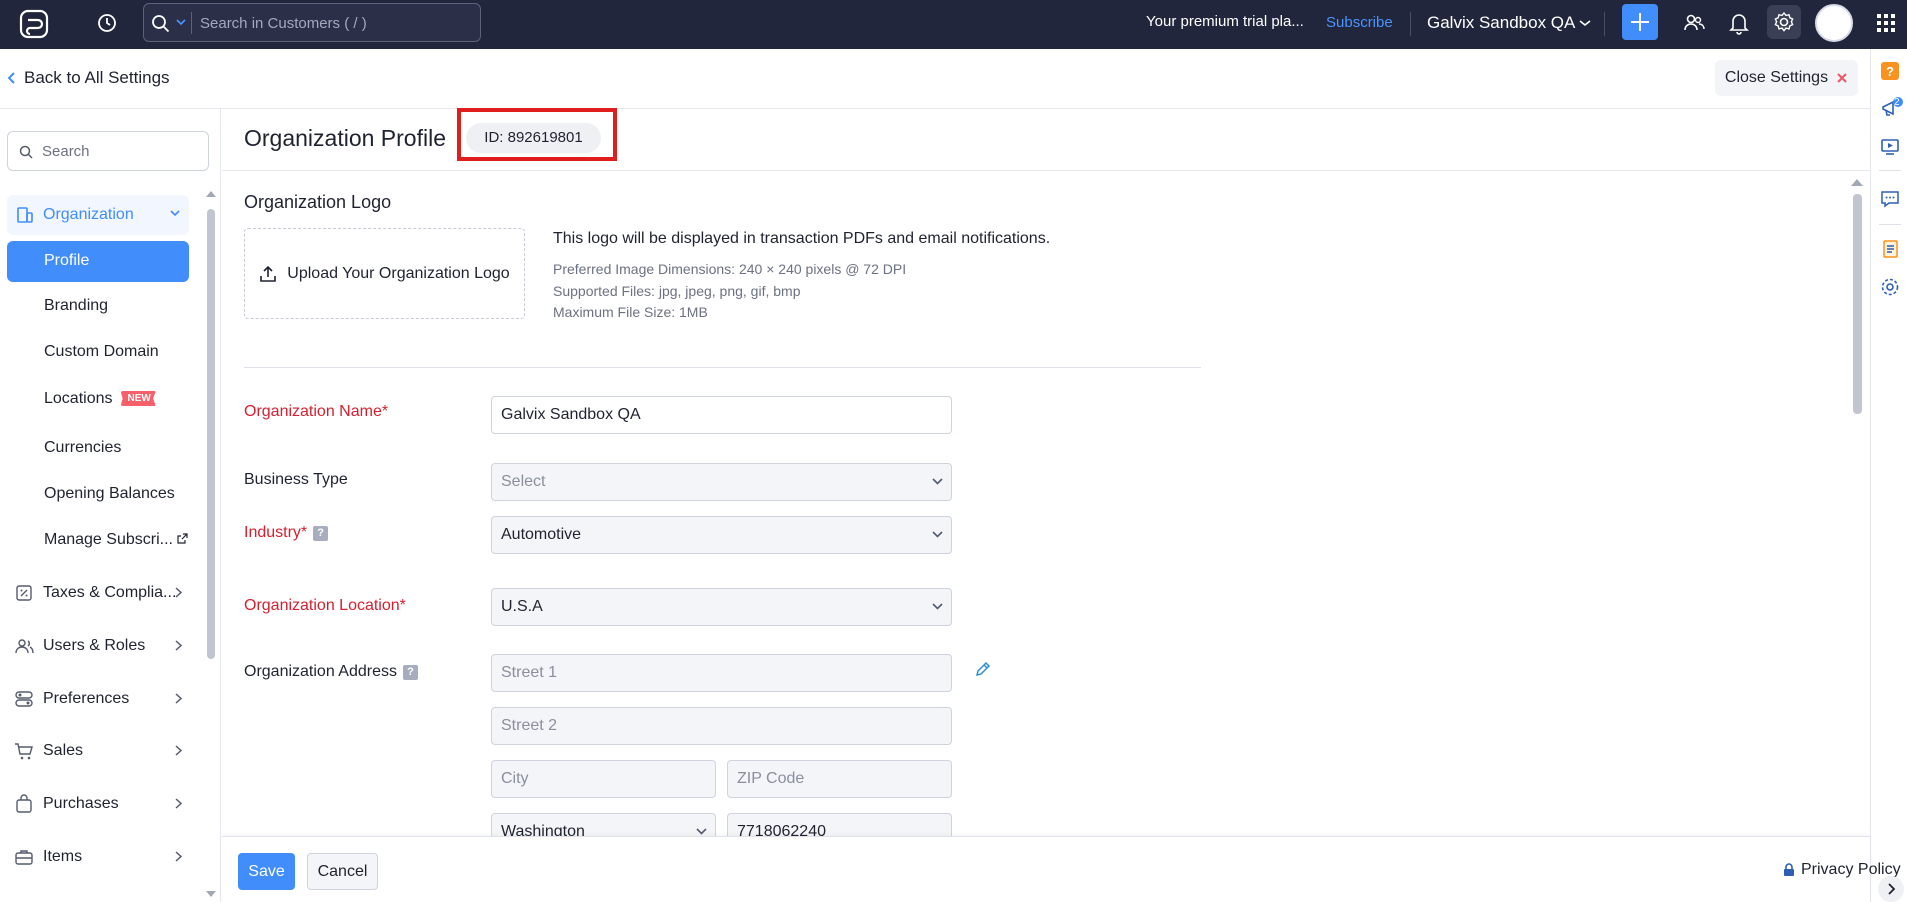 The image size is (1907, 902). I want to click on sidebar-item-opening-balances: Opening Balances, so click(109, 494).